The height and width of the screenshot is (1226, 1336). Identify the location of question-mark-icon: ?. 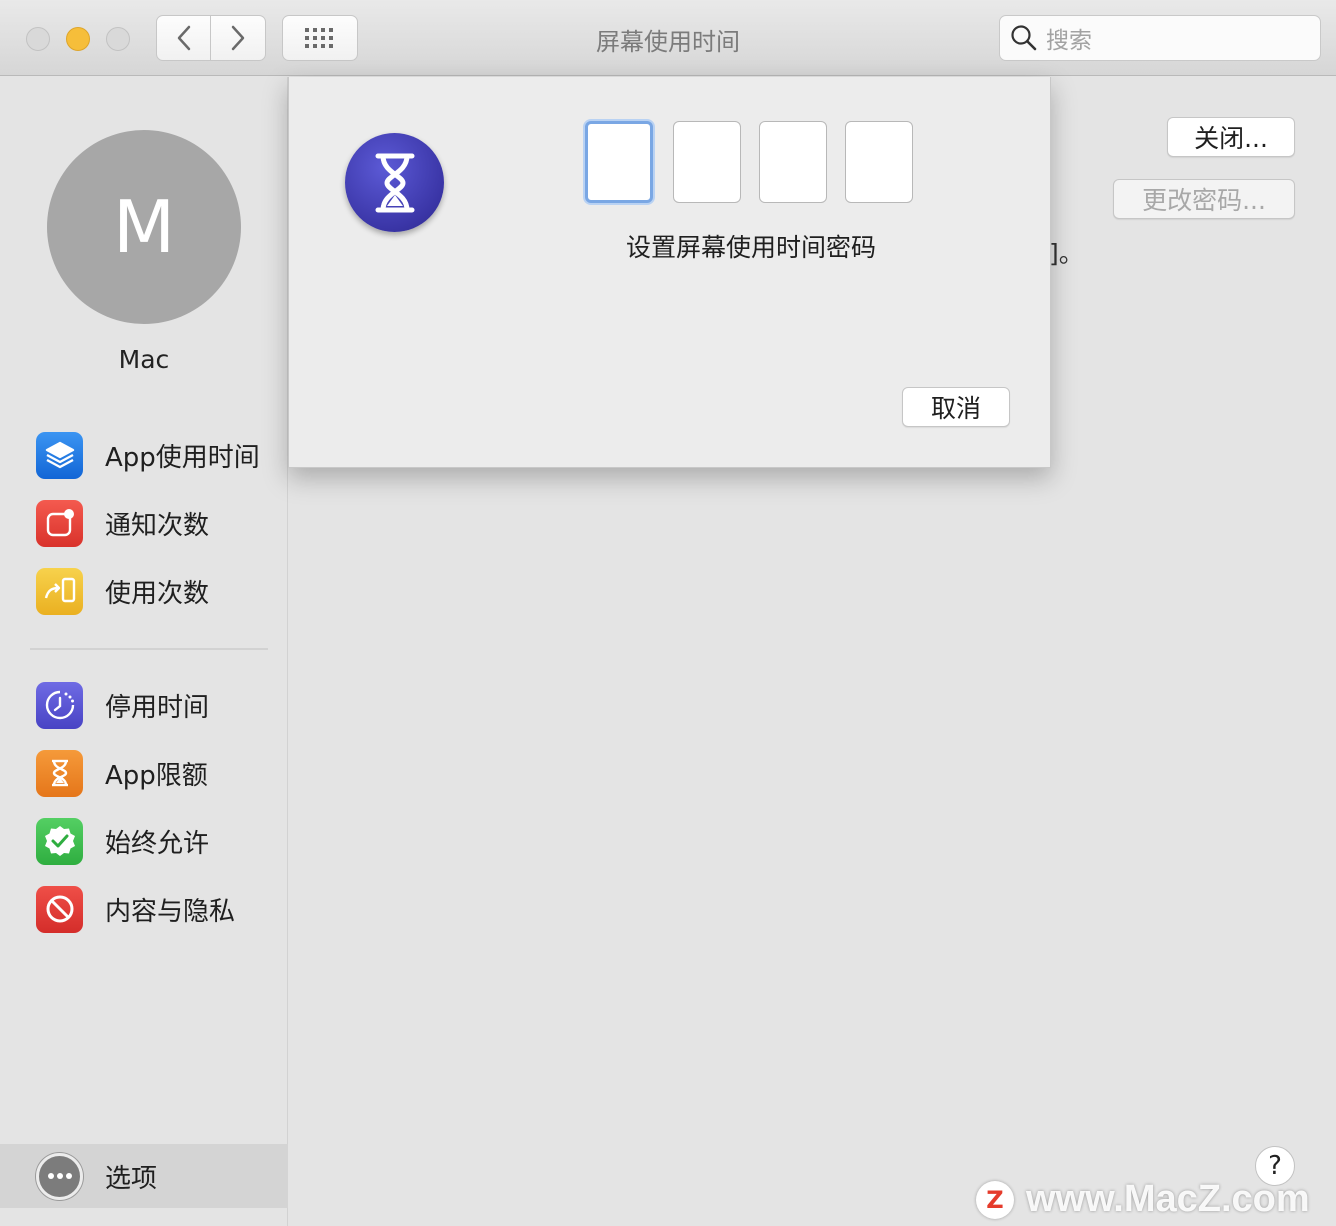
(1275, 1166).